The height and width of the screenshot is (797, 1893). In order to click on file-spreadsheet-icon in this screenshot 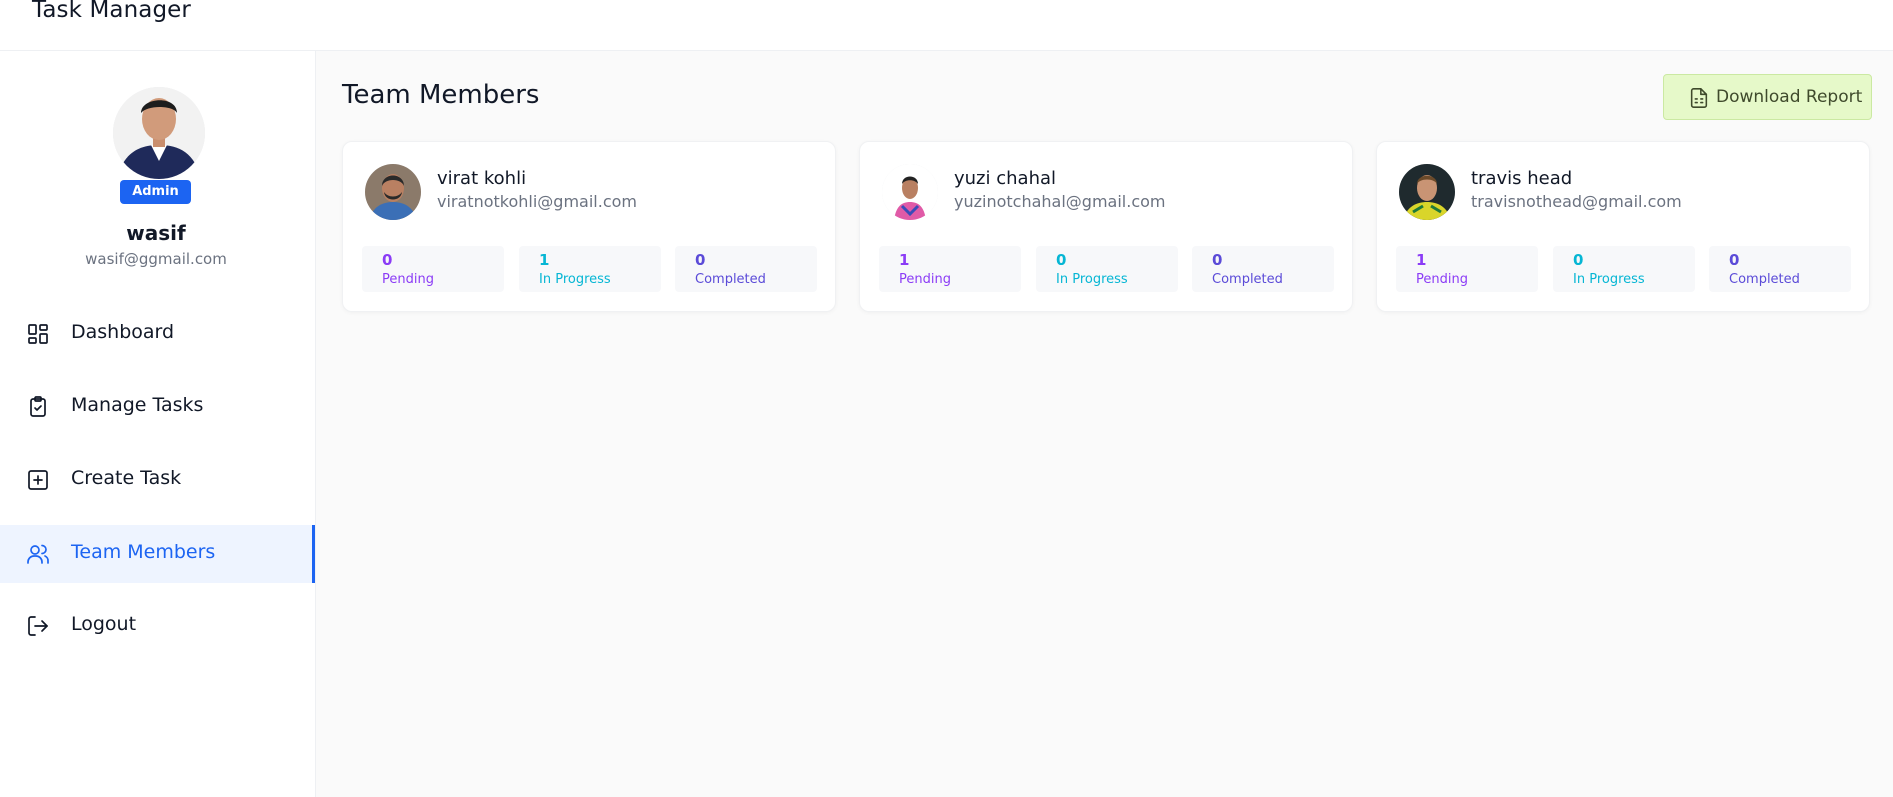, I will do `click(1699, 98)`.